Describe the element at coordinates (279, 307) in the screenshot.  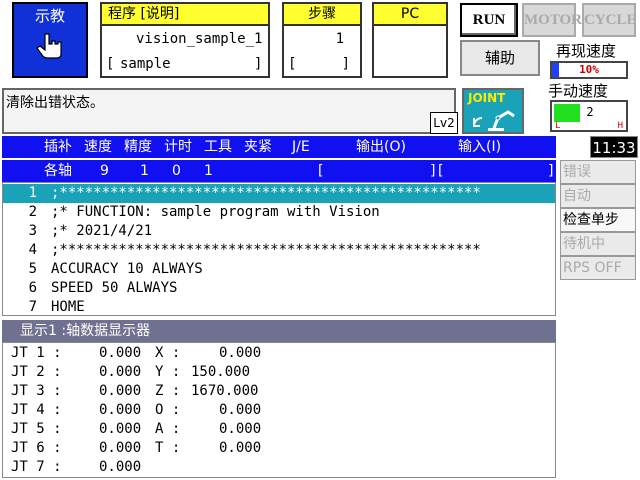
I see `program-line: 7 HOME` at that location.